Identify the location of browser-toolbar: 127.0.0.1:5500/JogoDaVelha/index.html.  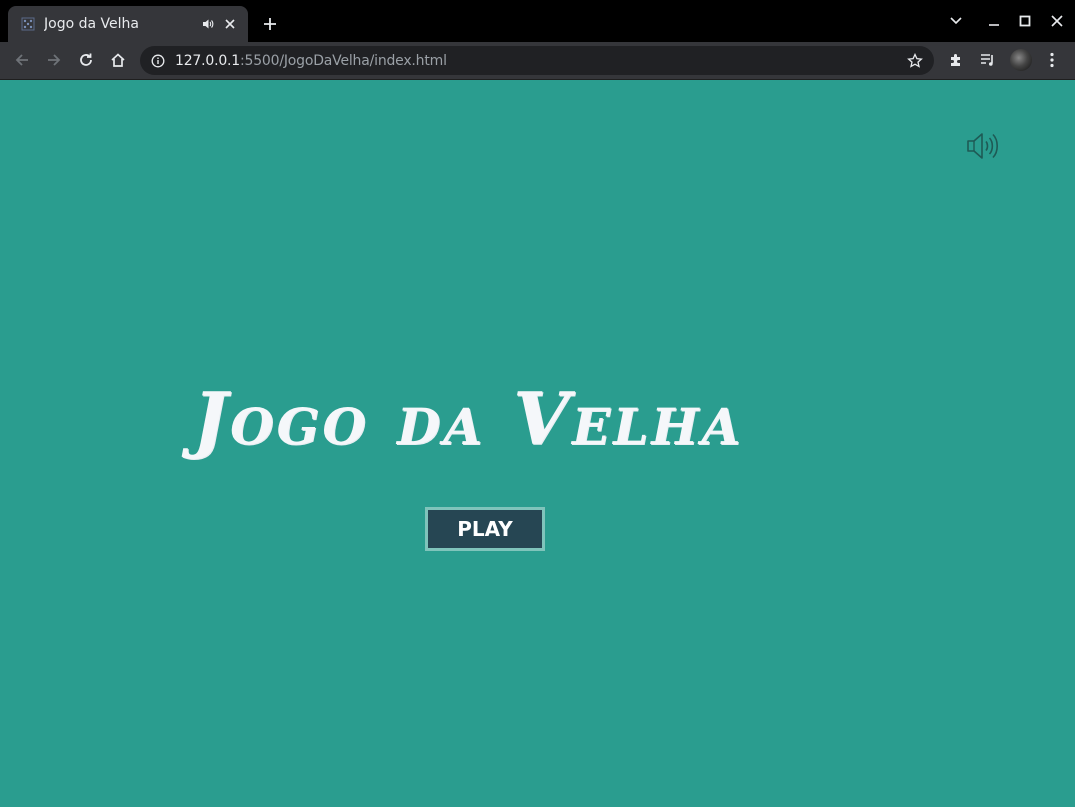
(537, 61).